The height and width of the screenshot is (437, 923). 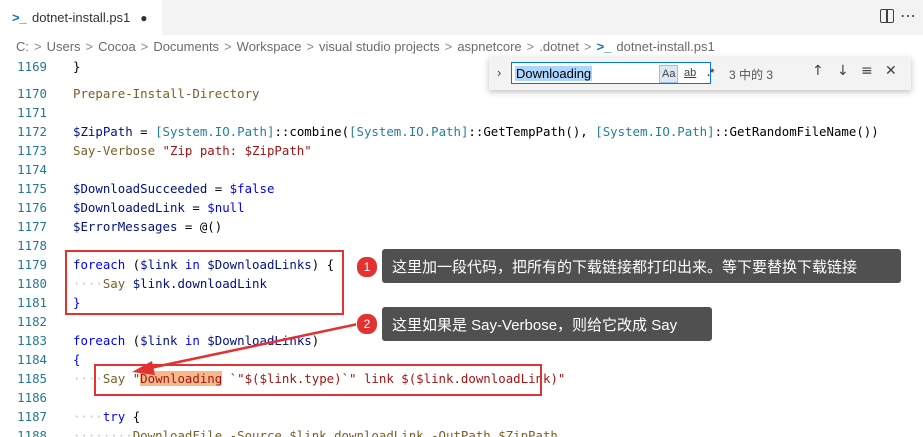 I want to click on annotation-number-badge: 2, so click(x=367, y=324).